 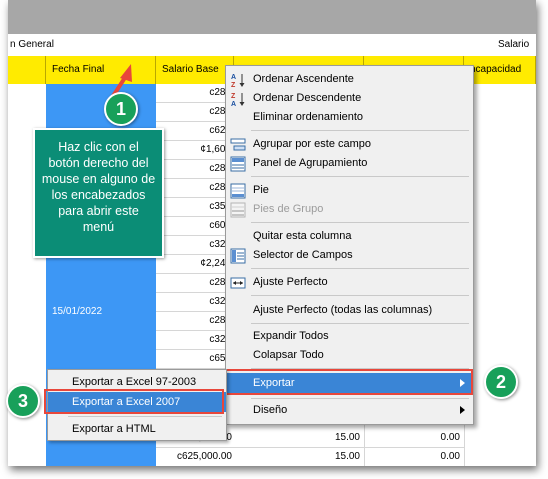 I want to click on menu-item-label: Pies de Grupo, so click(x=288, y=209).